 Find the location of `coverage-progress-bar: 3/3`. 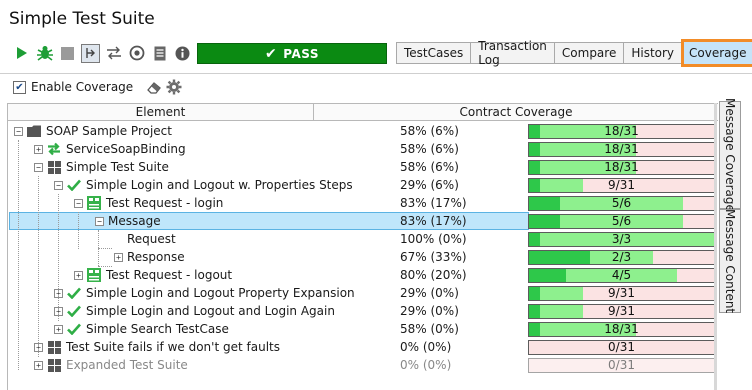

coverage-progress-bar: 3/3 is located at coordinates (621, 239).